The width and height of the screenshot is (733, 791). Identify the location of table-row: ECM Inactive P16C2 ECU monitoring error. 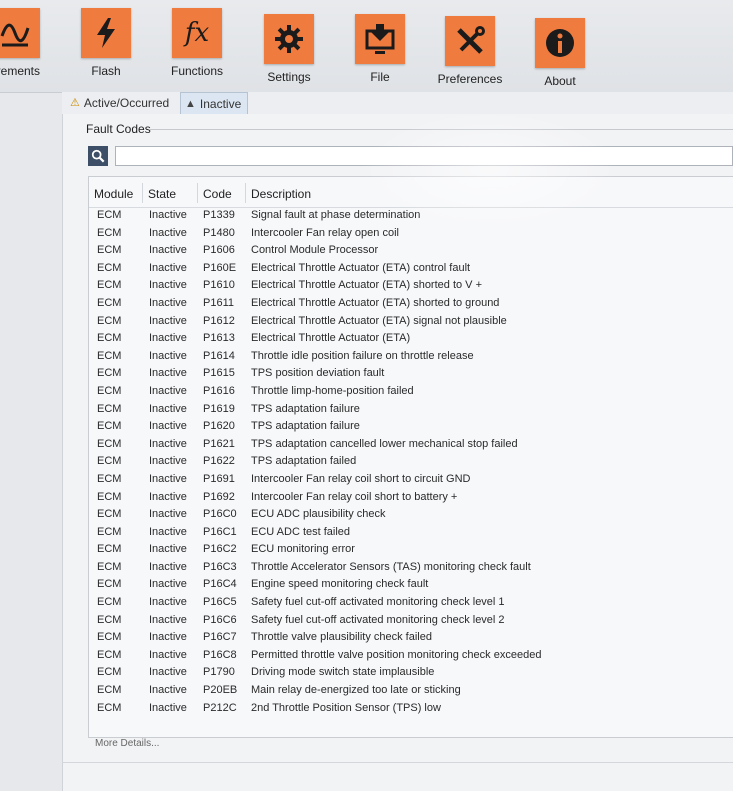
(411, 550).